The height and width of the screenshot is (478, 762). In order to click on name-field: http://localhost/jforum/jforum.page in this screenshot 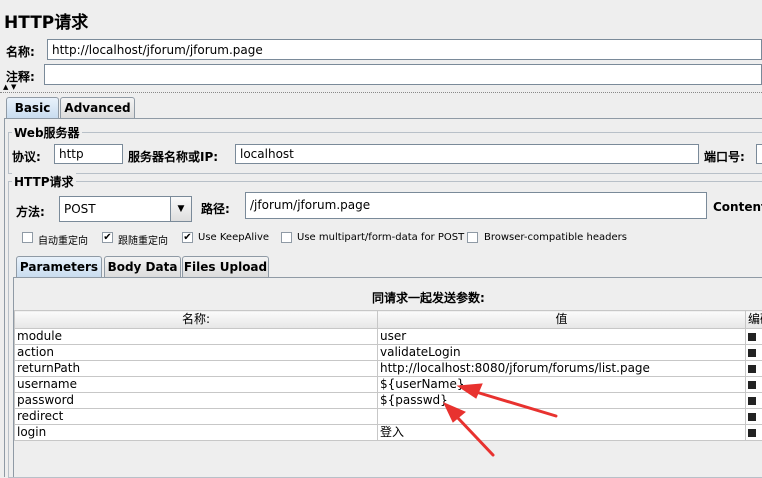, I will do `click(404, 49)`.